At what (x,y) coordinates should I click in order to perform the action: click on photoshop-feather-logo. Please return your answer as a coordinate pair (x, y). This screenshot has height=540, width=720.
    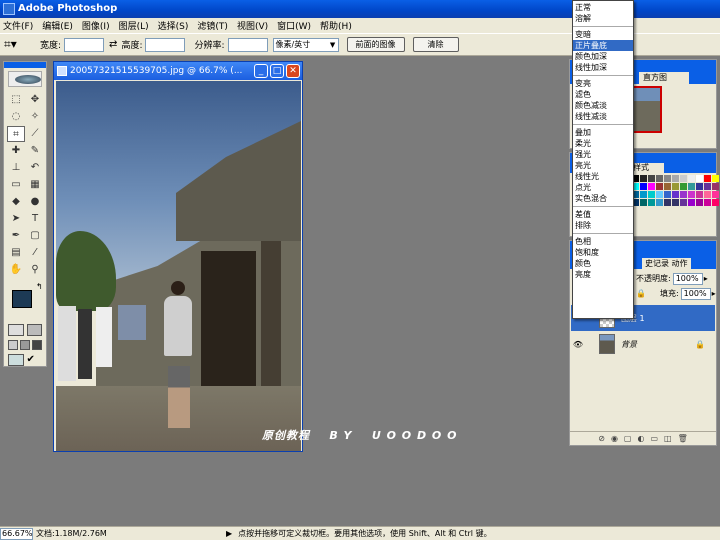
    Looking at the image, I should click on (25, 79).